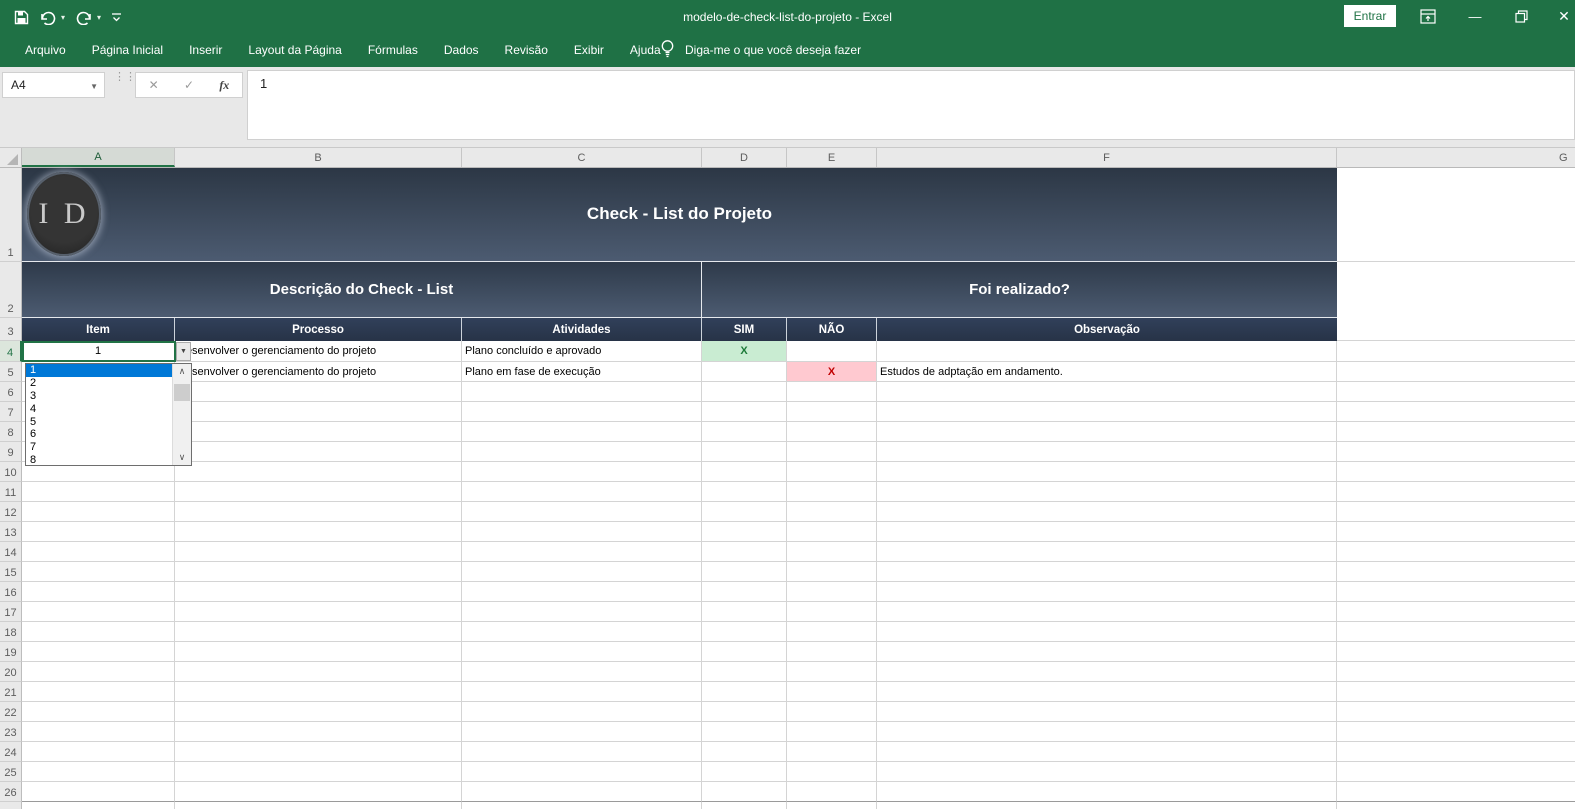 The width and height of the screenshot is (1575, 809). What do you see at coordinates (11, 472) in the screenshot?
I see `row-header-10: 10` at bounding box center [11, 472].